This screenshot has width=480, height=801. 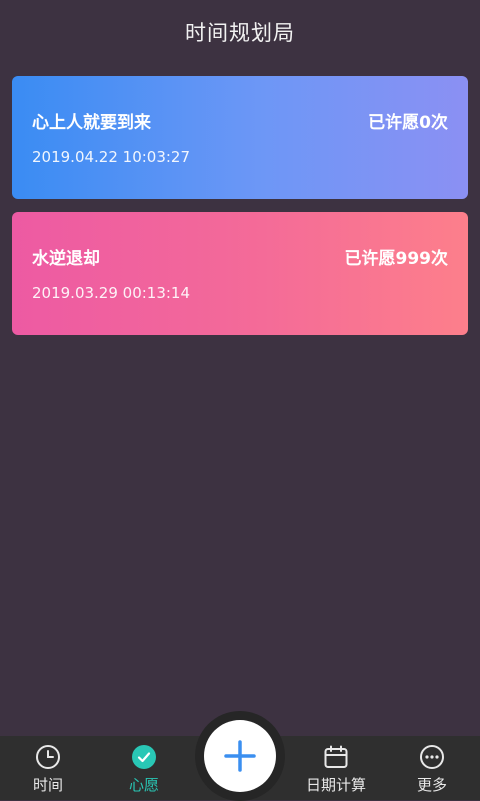 What do you see at coordinates (144, 757) in the screenshot?
I see `check-circle-icon` at bounding box center [144, 757].